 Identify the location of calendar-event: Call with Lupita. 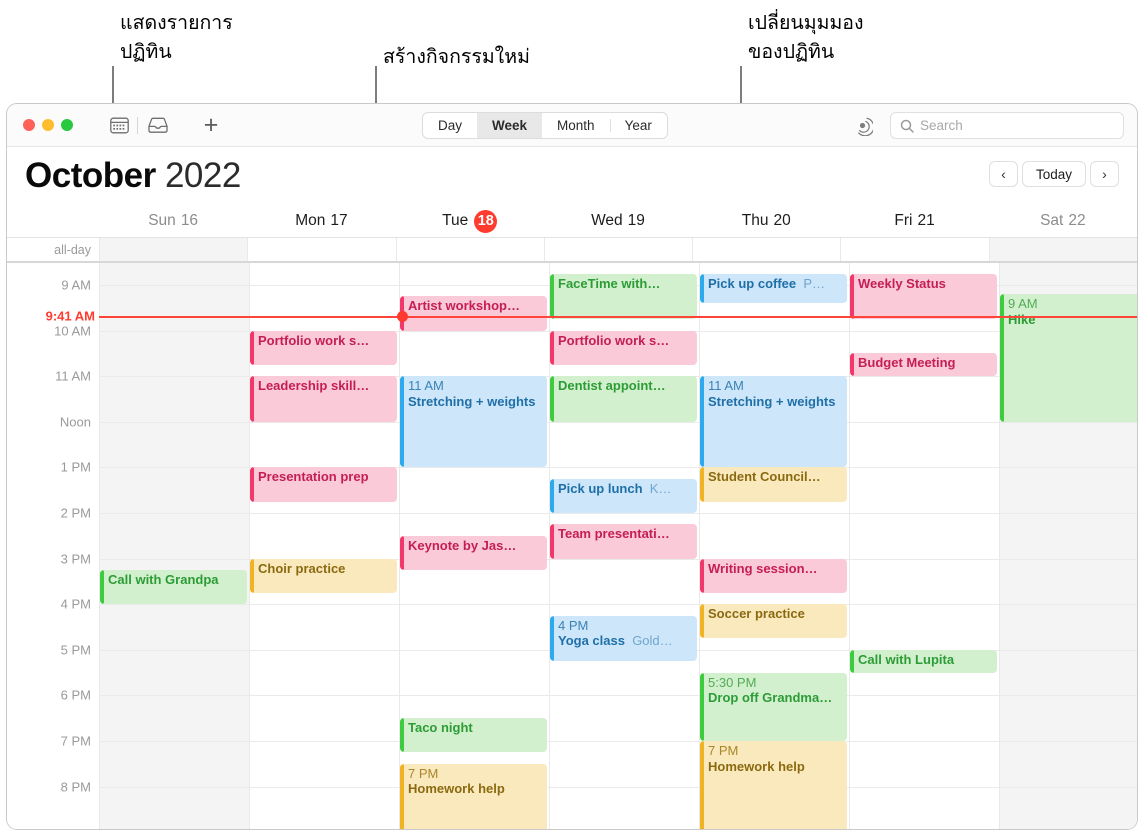
(923, 661).